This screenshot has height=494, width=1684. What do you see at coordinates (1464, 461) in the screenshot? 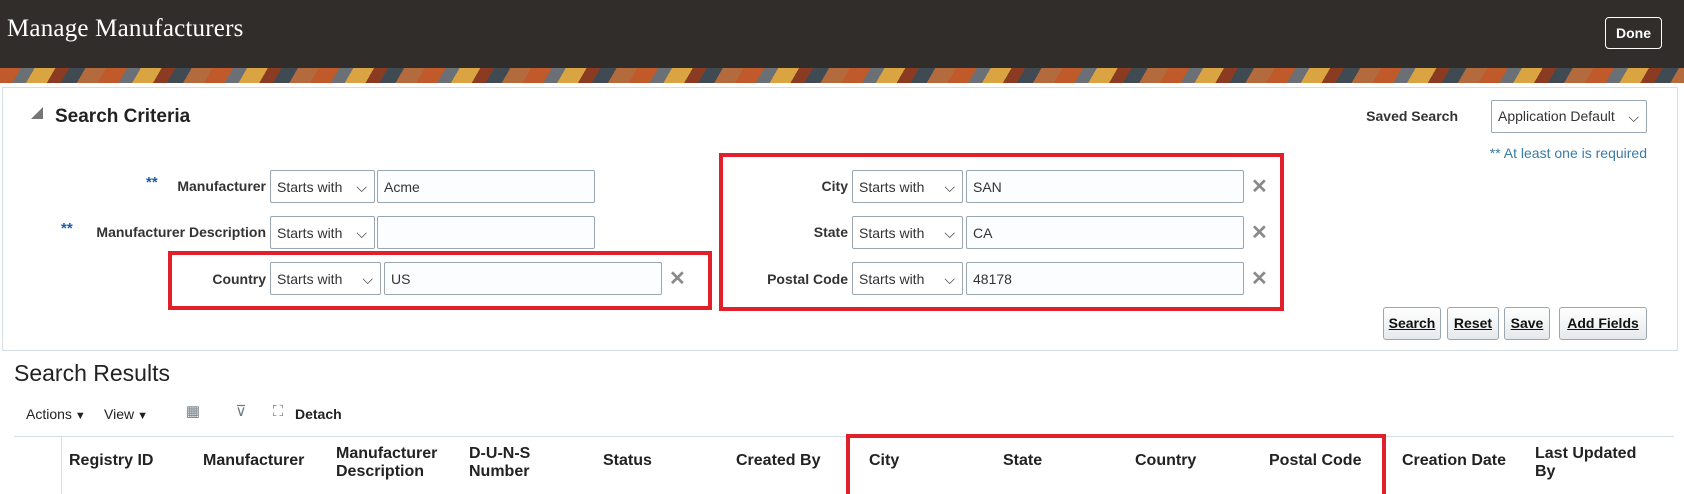
I see `column-header-creation-date: Creation Date` at bounding box center [1464, 461].